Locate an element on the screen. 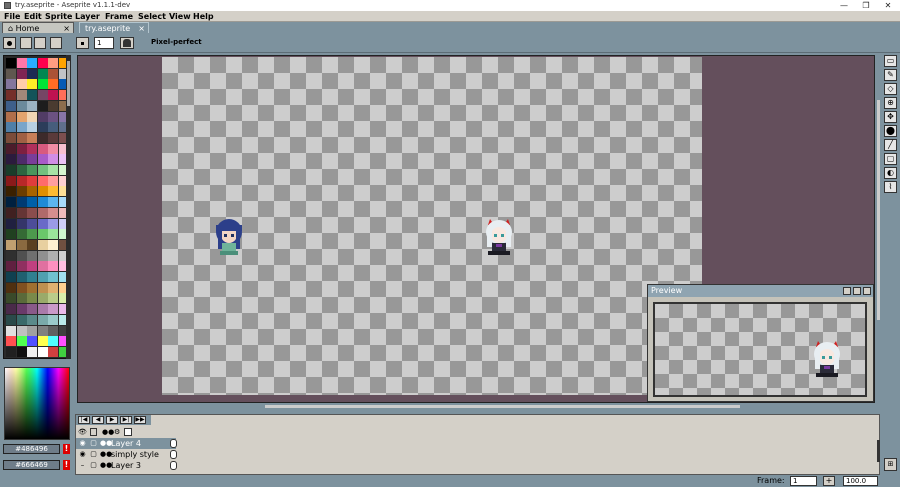 This screenshot has width=900, height=487. link-icon: ●● is located at coordinates (106, 454).